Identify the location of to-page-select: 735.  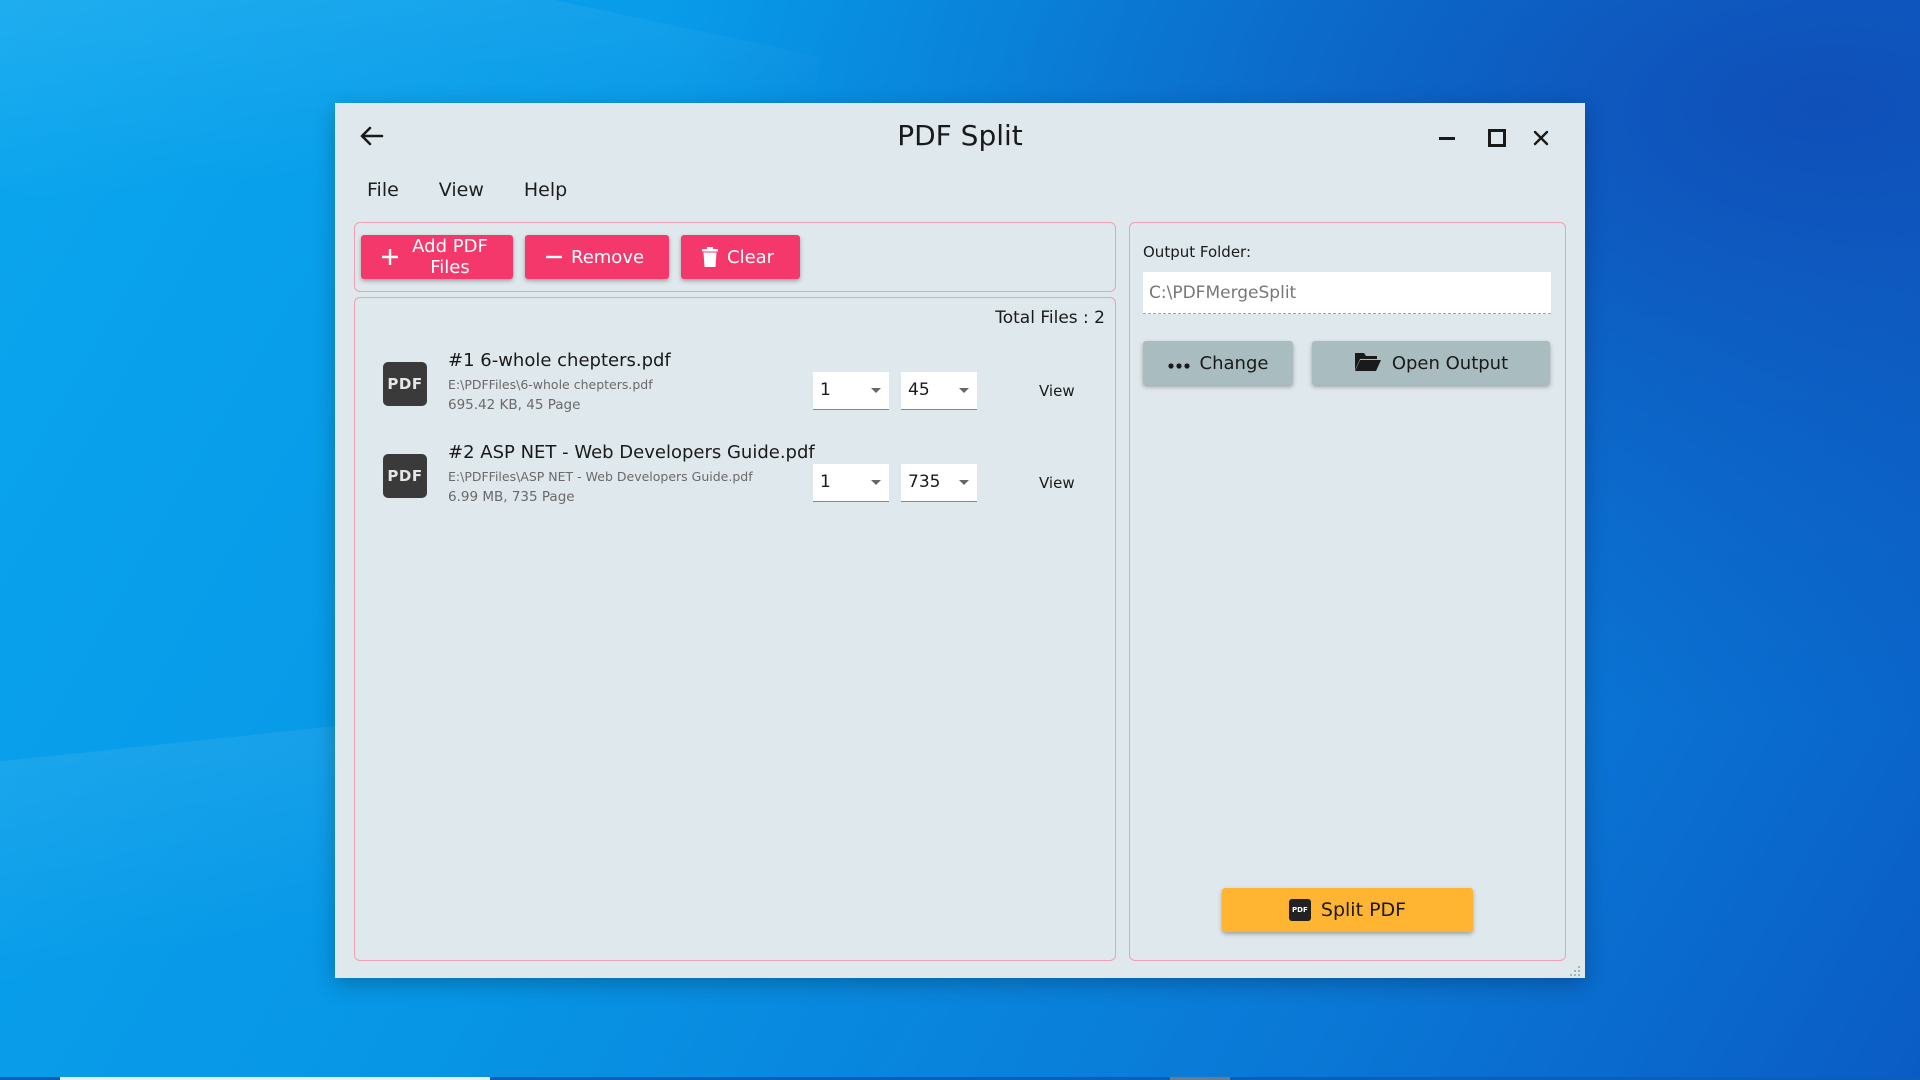
(939, 483).